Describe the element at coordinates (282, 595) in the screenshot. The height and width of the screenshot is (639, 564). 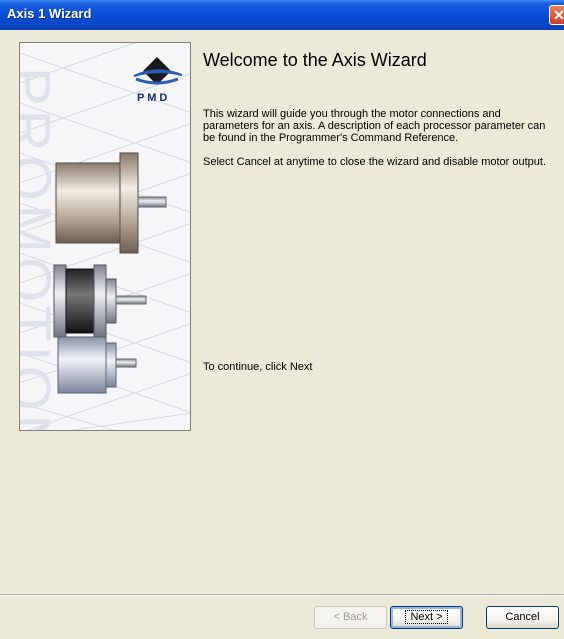
I see `button-separator` at that location.